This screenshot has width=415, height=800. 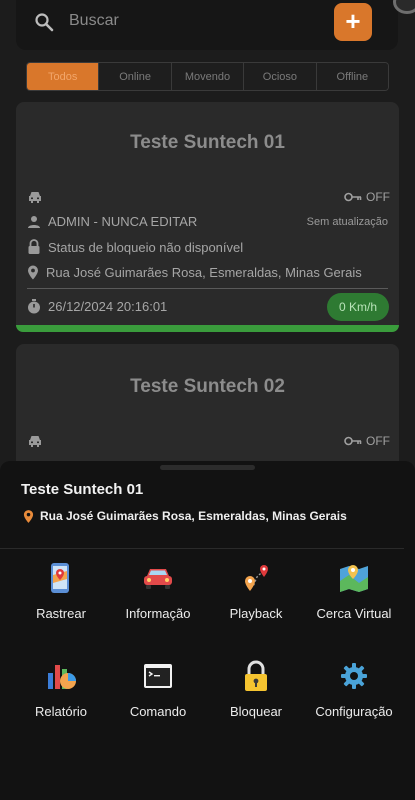 What do you see at coordinates (207, 288) in the screenshot?
I see `card-divider` at bounding box center [207, 288].